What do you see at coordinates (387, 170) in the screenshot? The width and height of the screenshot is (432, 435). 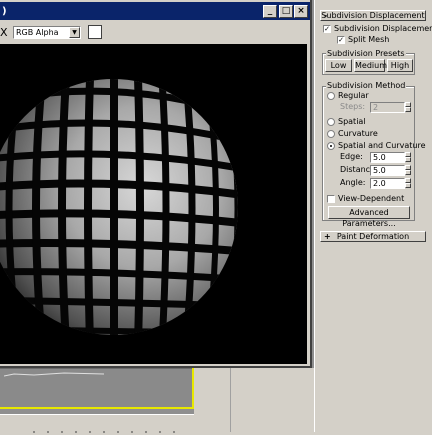 I see `distance-spinner: 5.0` at bounding box center [387, 170].